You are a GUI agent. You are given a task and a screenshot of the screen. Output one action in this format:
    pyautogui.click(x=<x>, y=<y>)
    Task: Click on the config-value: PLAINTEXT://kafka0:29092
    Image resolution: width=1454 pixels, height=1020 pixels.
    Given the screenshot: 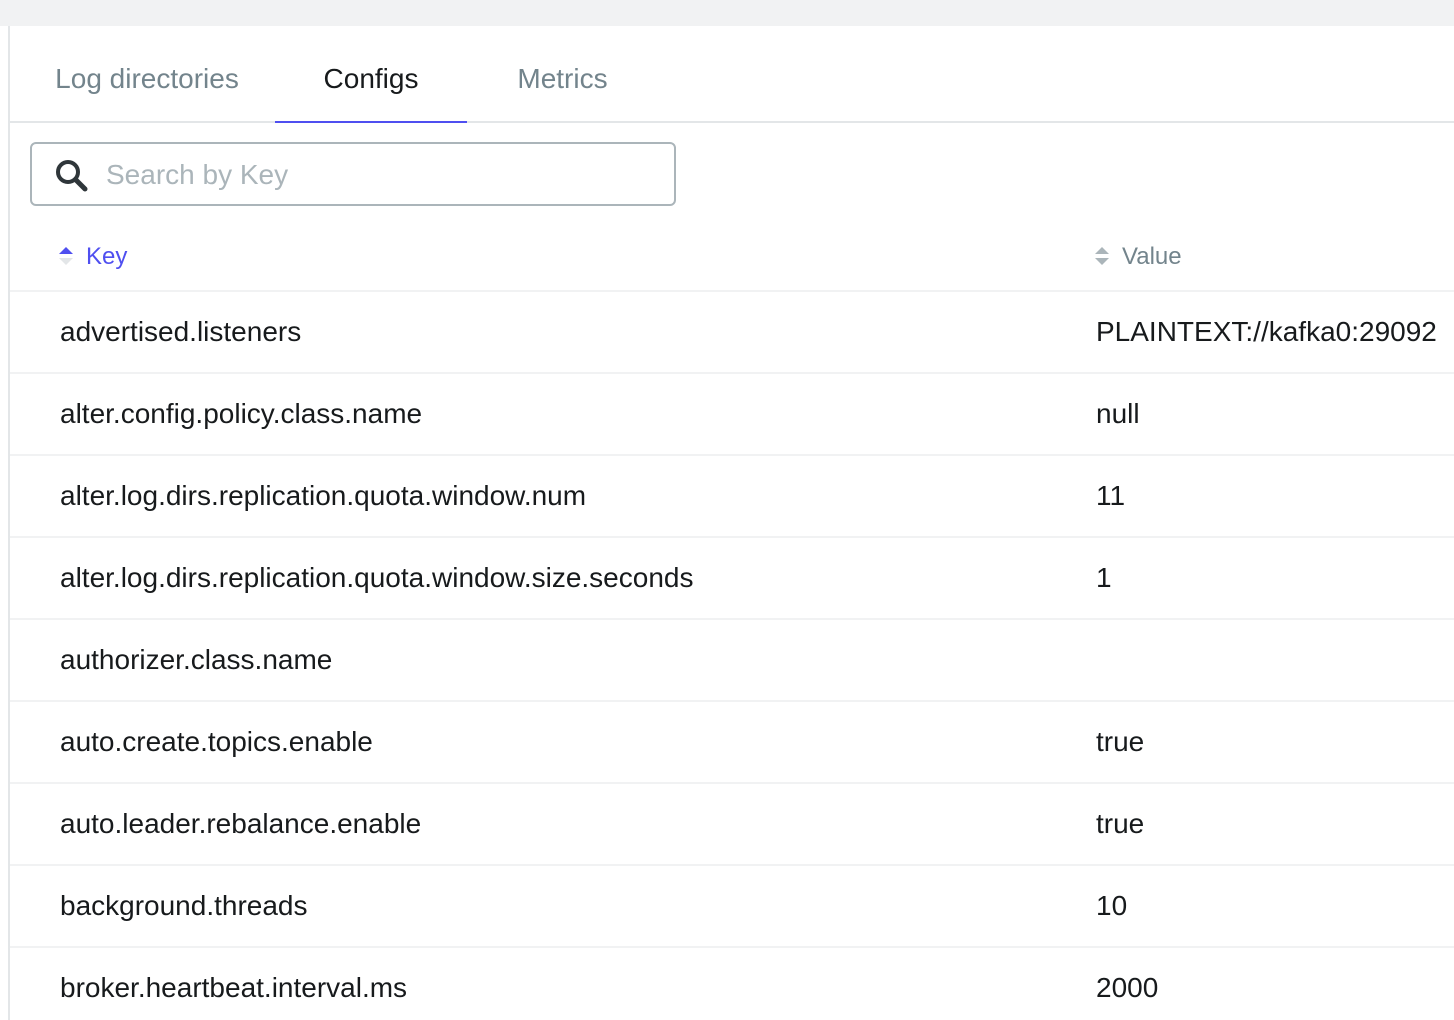 What is the action you would take?
    pyautogui.click(x=1266, y=331)
    